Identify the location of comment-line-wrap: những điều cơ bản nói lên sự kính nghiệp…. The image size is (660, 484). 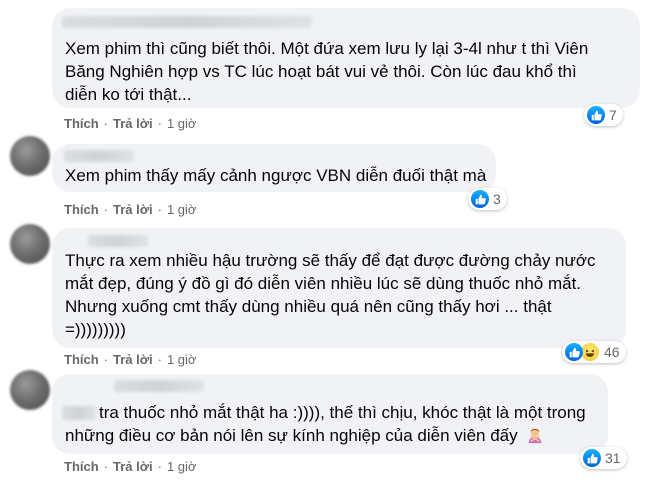
(304, 436).